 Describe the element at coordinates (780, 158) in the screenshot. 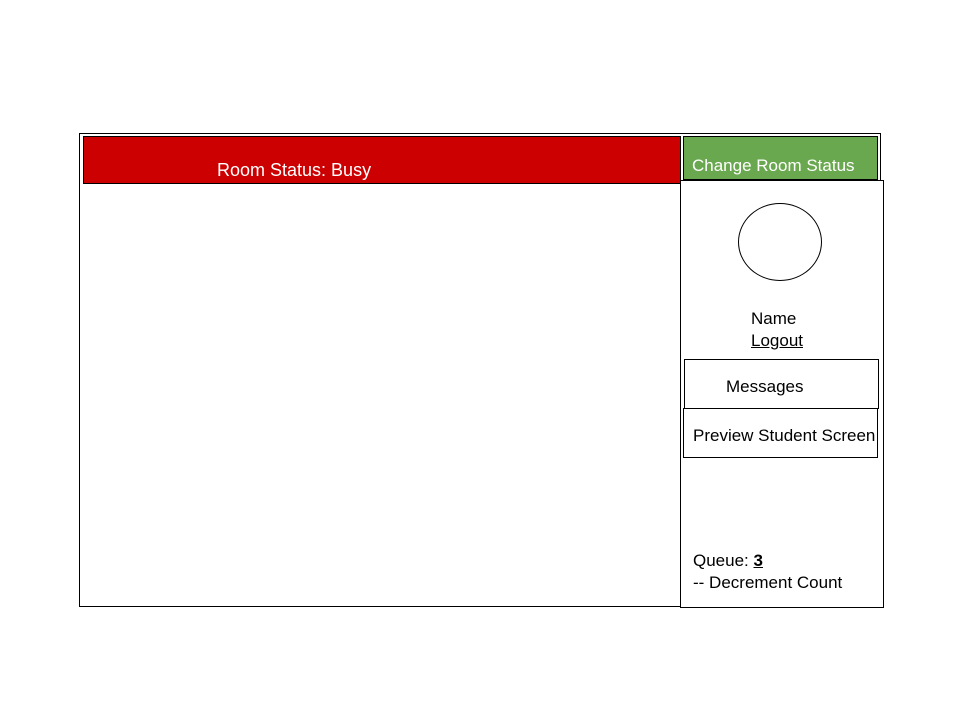

I see `change-room-status-button` at that location.